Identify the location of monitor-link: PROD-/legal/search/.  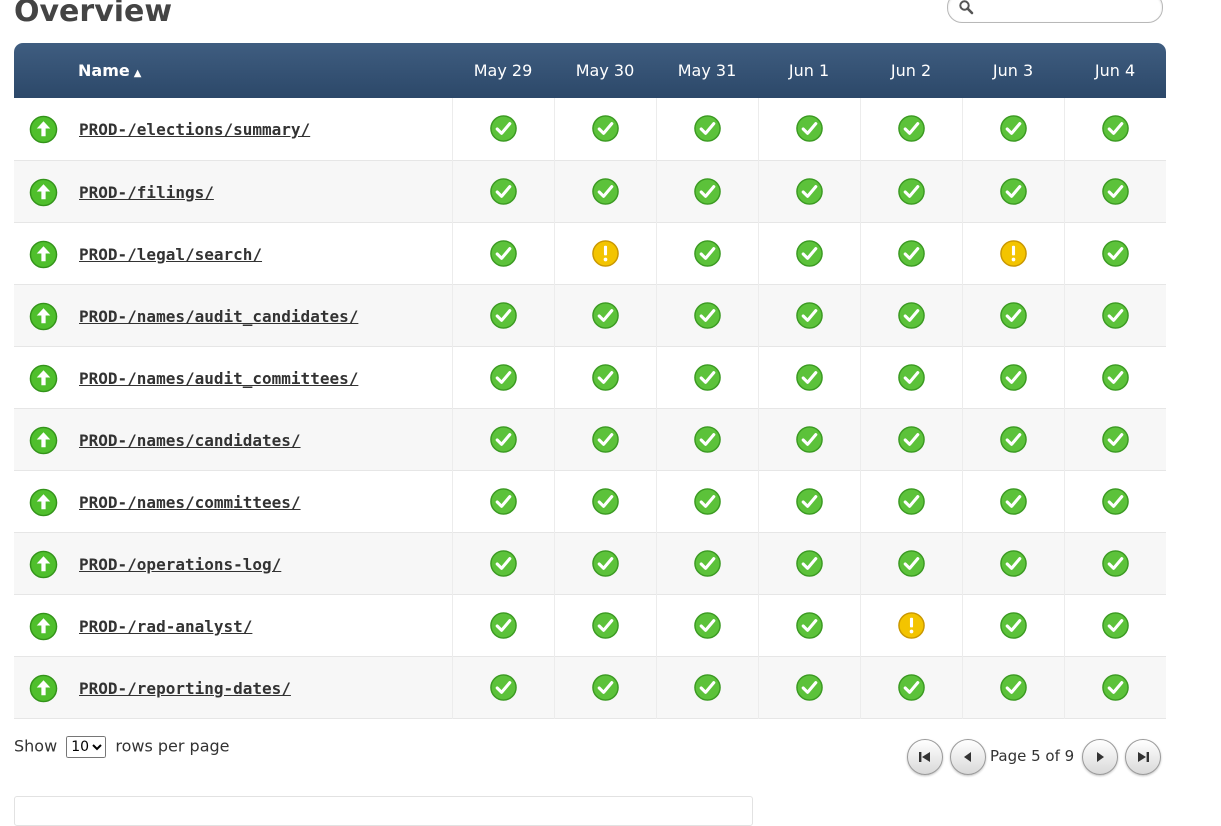
(170, 254).